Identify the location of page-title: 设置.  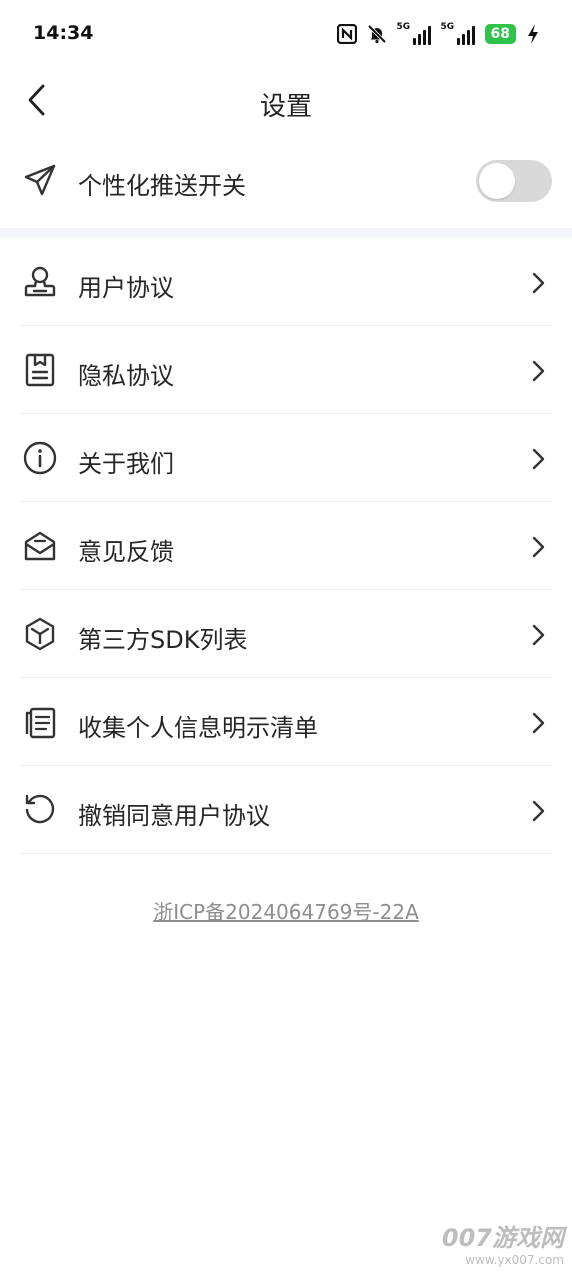
(285, 107).